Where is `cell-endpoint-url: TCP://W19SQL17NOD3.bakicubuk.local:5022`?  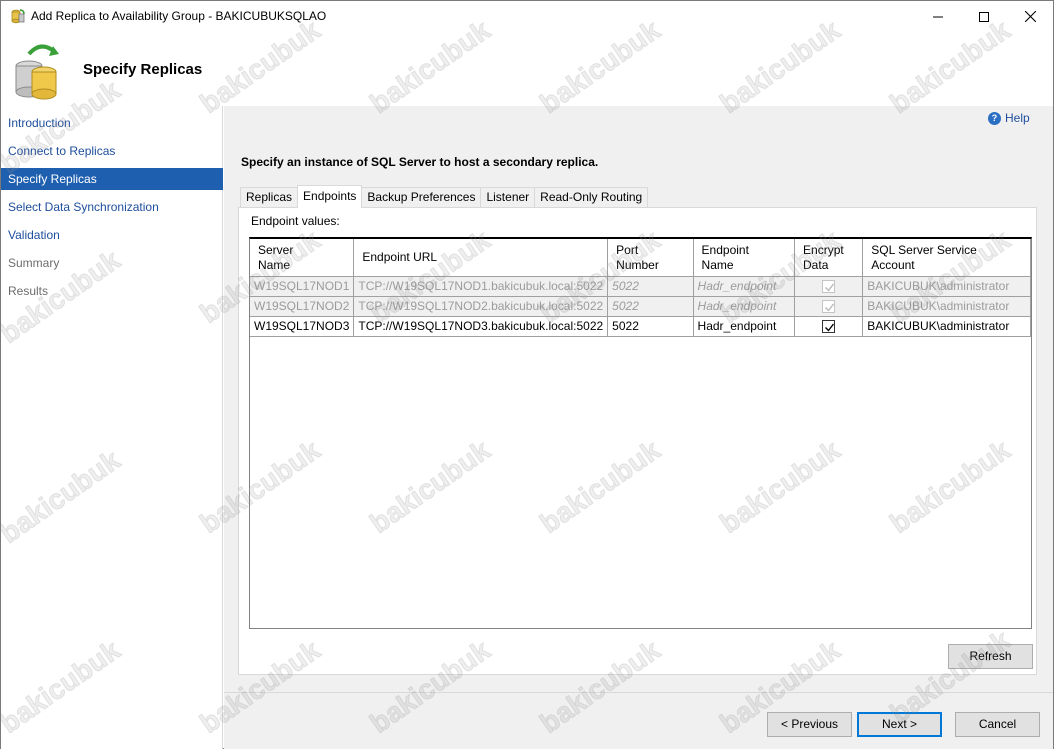
cell-endpoint-url: TCP://W19SQL17NOD3.bakicubuk.local:5022 is located at coordinates (481, 326).